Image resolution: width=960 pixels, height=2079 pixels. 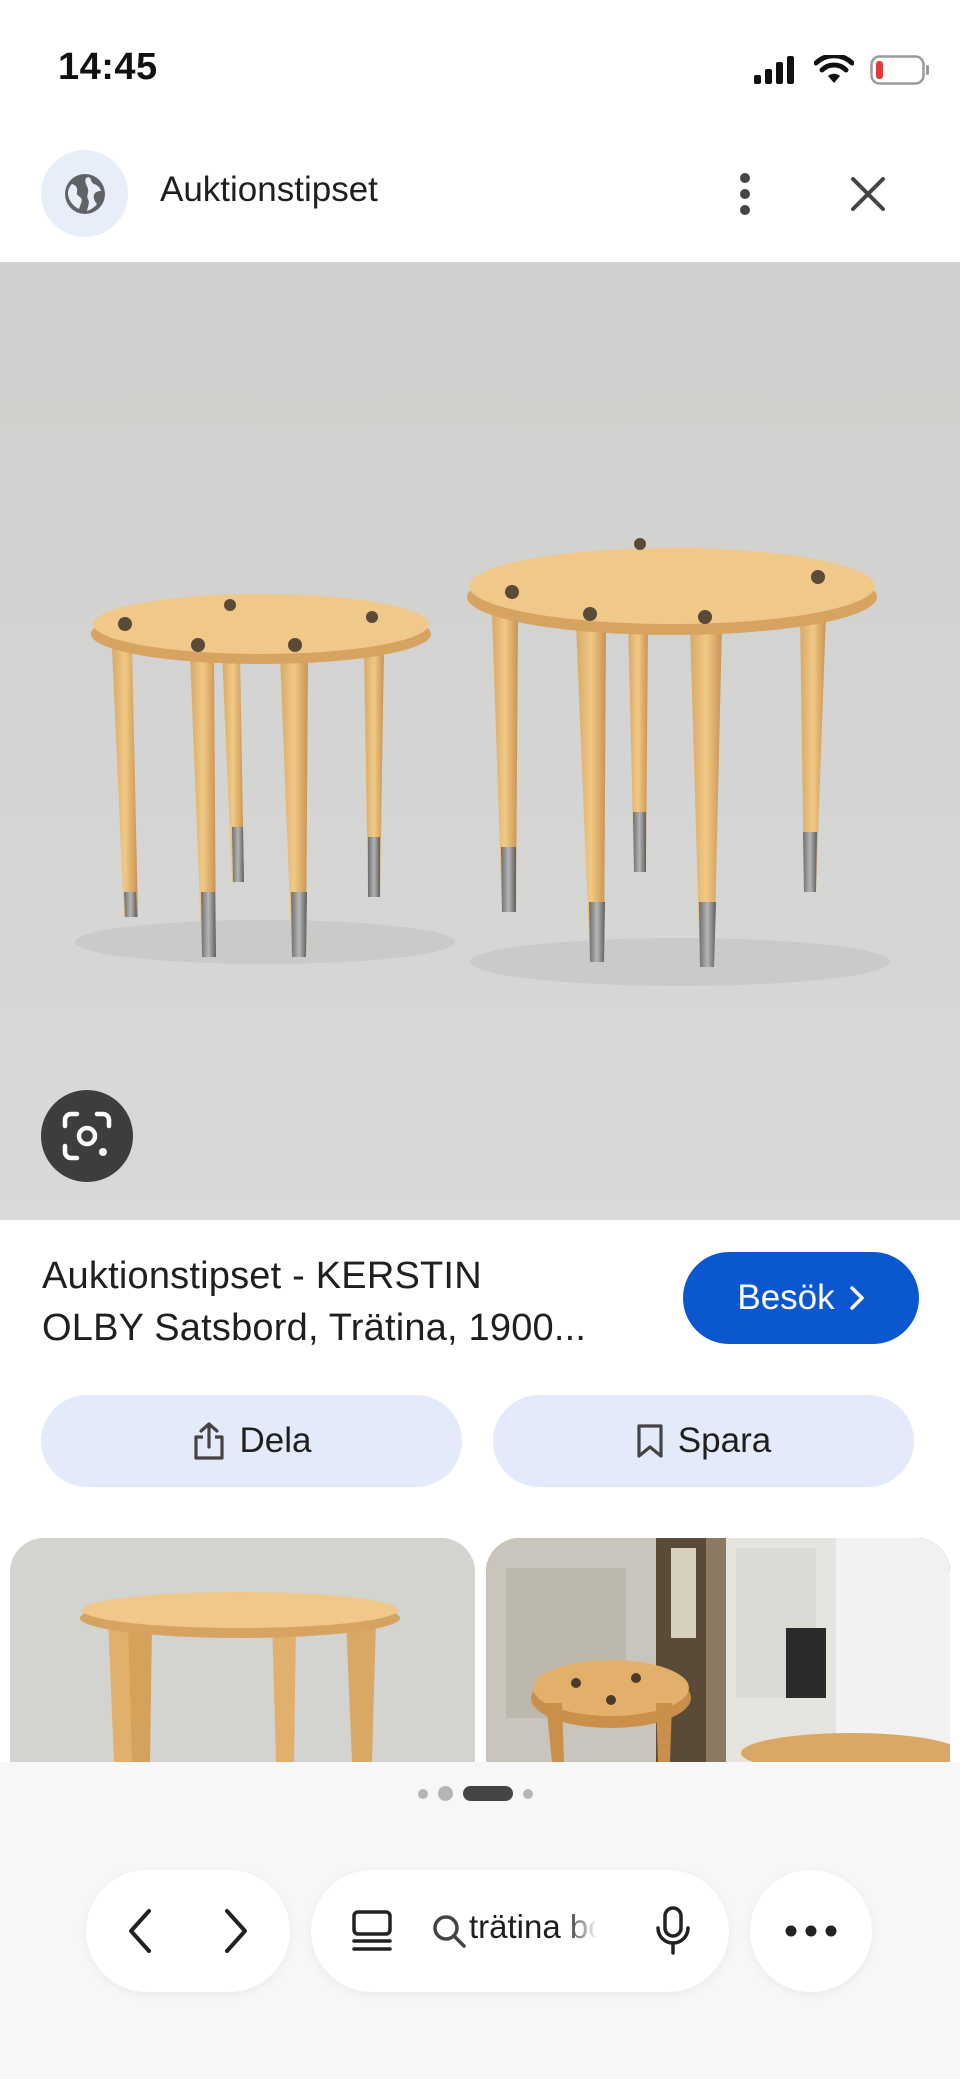 I want to click on signal-icon, so click(x=774, y=70).